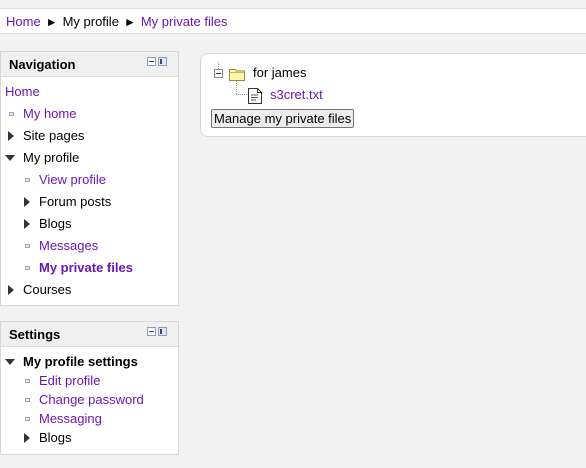 This screenshot has width=586, height=468. What do you see at coordinates (283, 118) in the screenshot?
I see `manage-private-files-button: Manage my private files` at bounding box center [283, 118].